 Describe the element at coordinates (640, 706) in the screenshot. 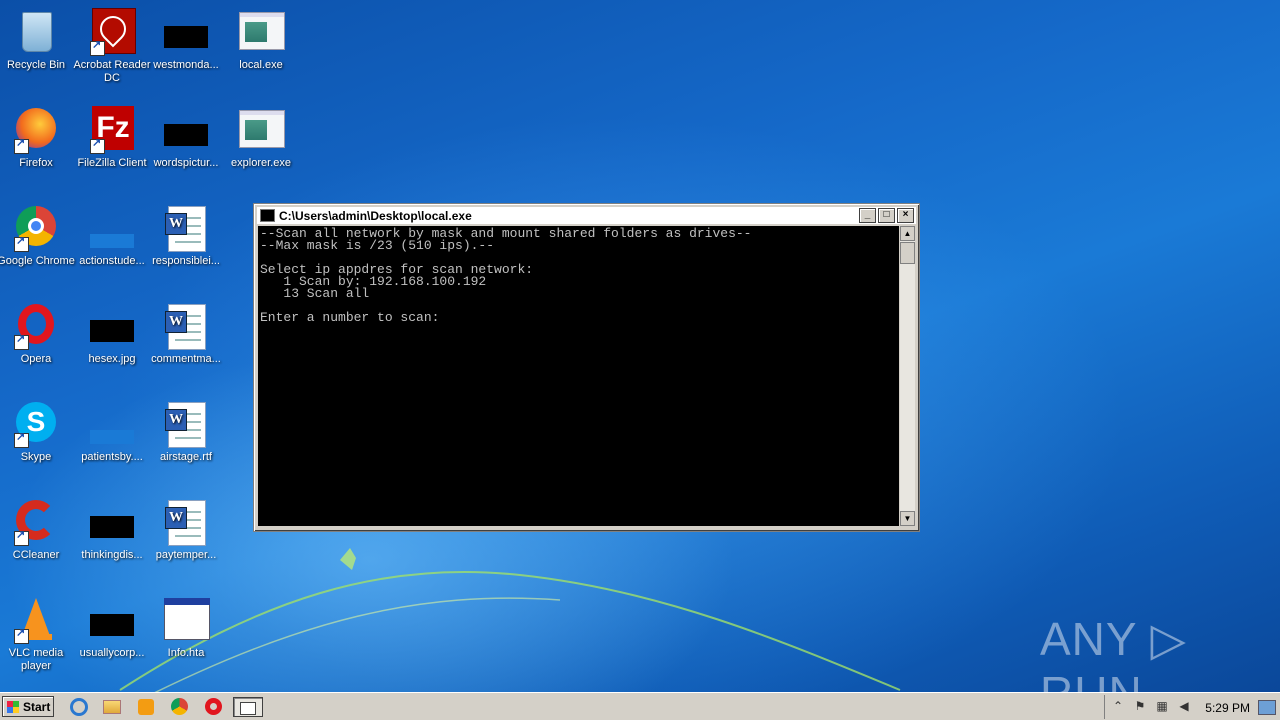

I see `taskbar: Start ⌃ ⚑ ▦ ◀ 5:29 PM` at that location.